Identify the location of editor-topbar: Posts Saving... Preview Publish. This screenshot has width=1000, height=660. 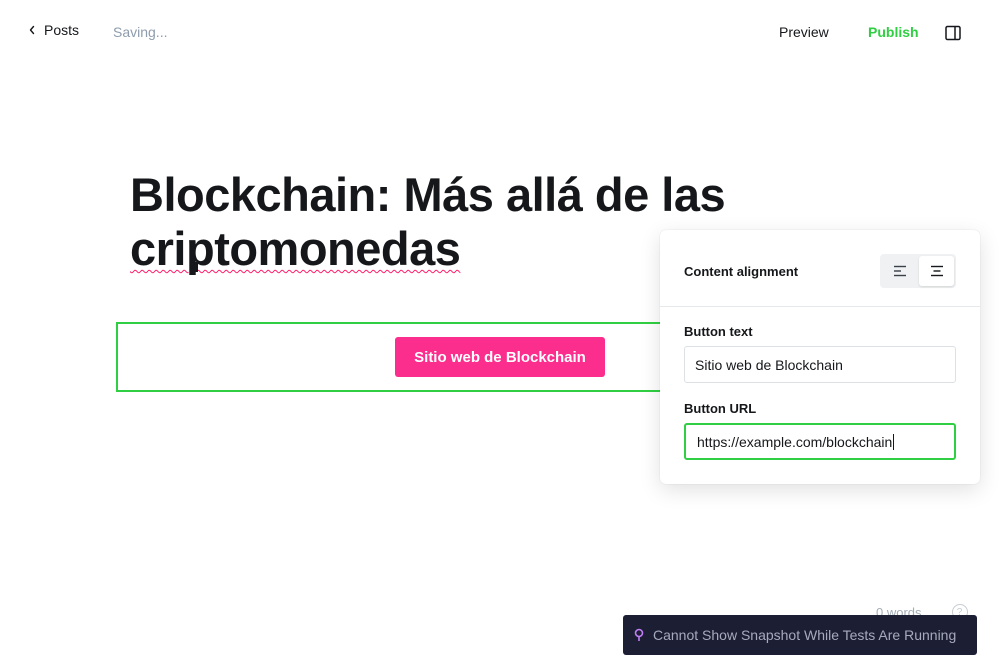
(500, 32).